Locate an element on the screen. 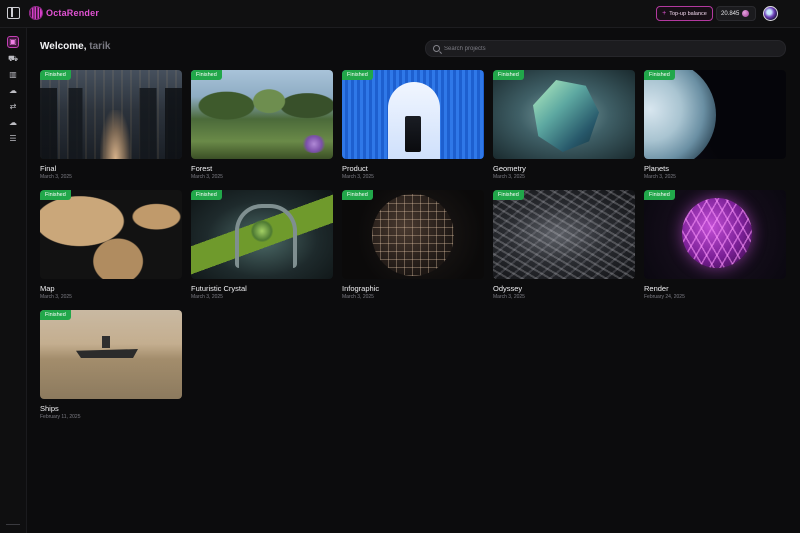 This screenshot has height=533, width=800. search-box is located at coordinates (605, 48).